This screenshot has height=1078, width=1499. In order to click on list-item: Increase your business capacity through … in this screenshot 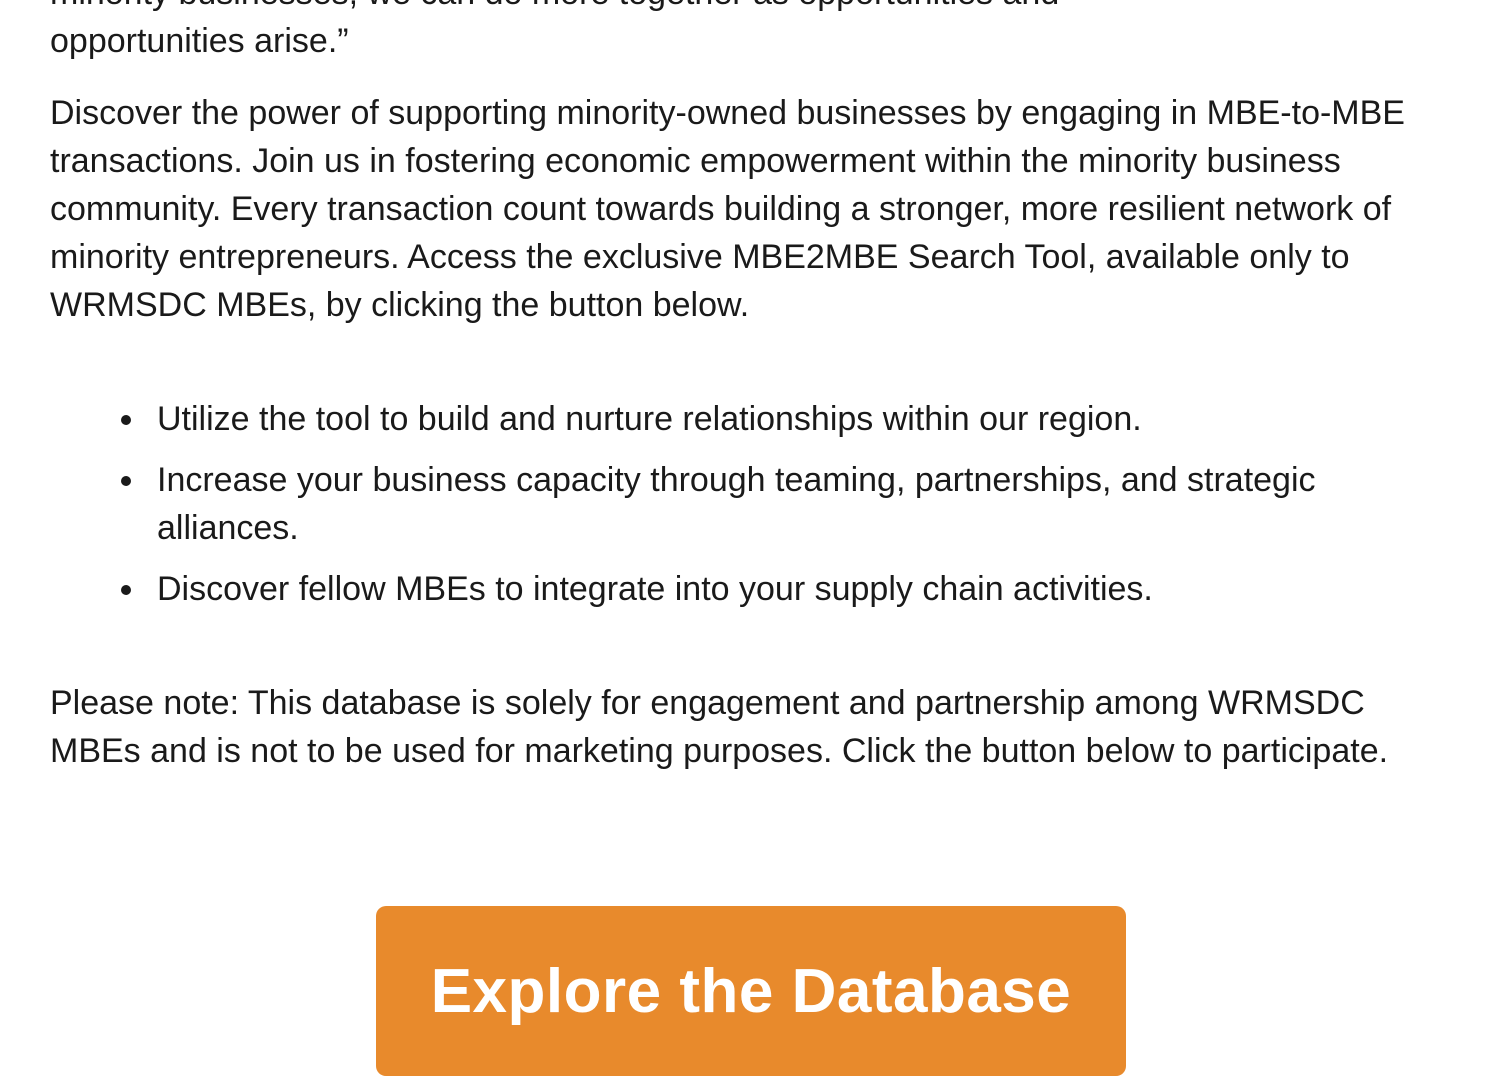, I will do `click(764, 504)`.